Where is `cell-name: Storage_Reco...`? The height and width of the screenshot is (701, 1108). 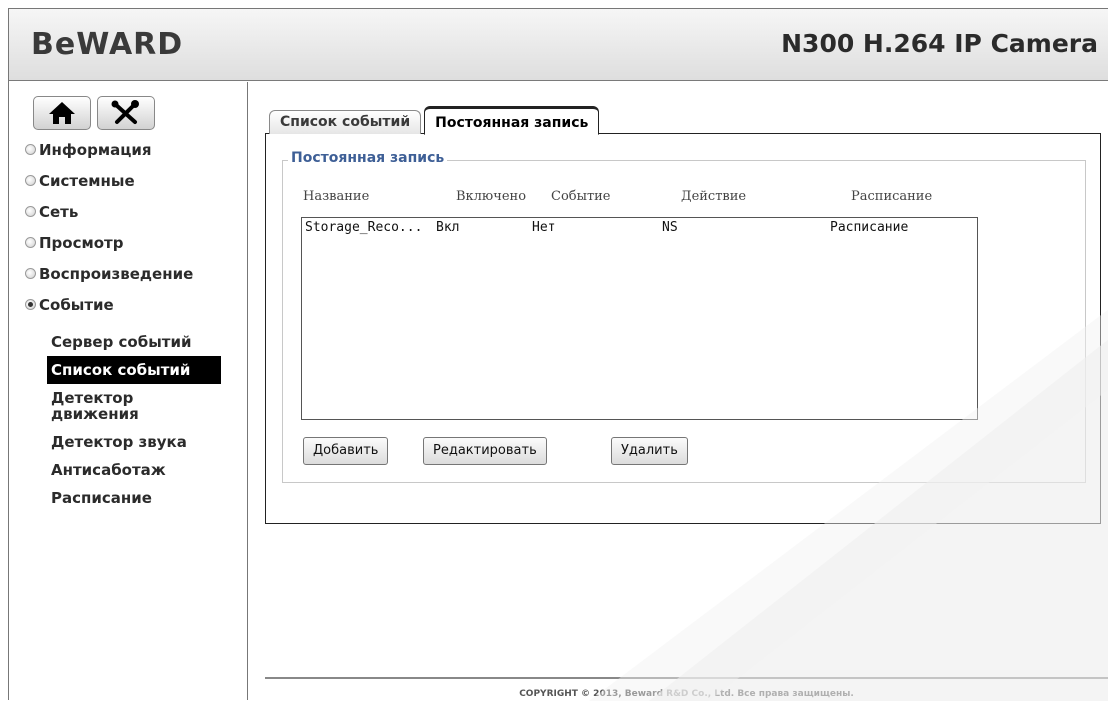 cell-name: Storage_Reco... is located at coordinates (364, 227).